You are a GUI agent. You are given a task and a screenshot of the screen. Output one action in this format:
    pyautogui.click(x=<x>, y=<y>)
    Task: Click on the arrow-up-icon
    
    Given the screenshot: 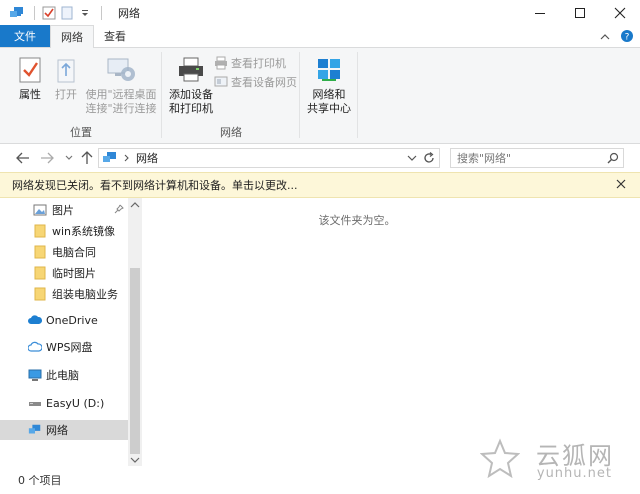 What is the action you would take?
    pyautogui.click(x=87, y=157)
    